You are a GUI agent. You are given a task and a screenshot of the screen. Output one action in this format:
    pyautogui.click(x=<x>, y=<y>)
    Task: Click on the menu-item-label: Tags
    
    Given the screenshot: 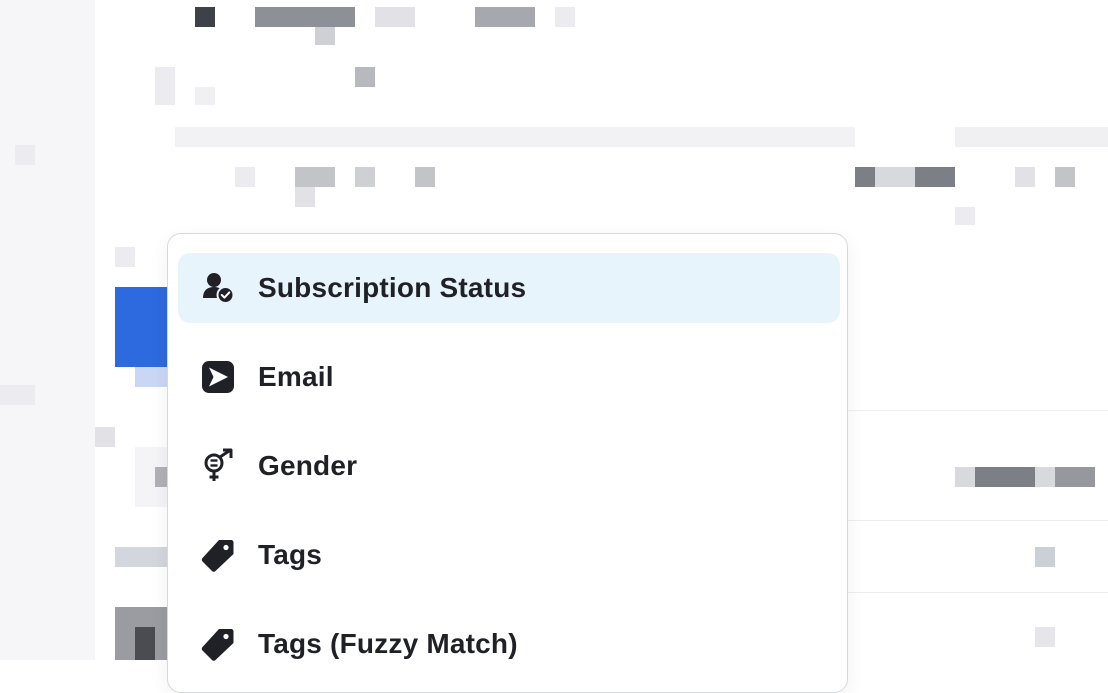 What is the action you would take?
    pyautogui.click(x=290, y=554)
    